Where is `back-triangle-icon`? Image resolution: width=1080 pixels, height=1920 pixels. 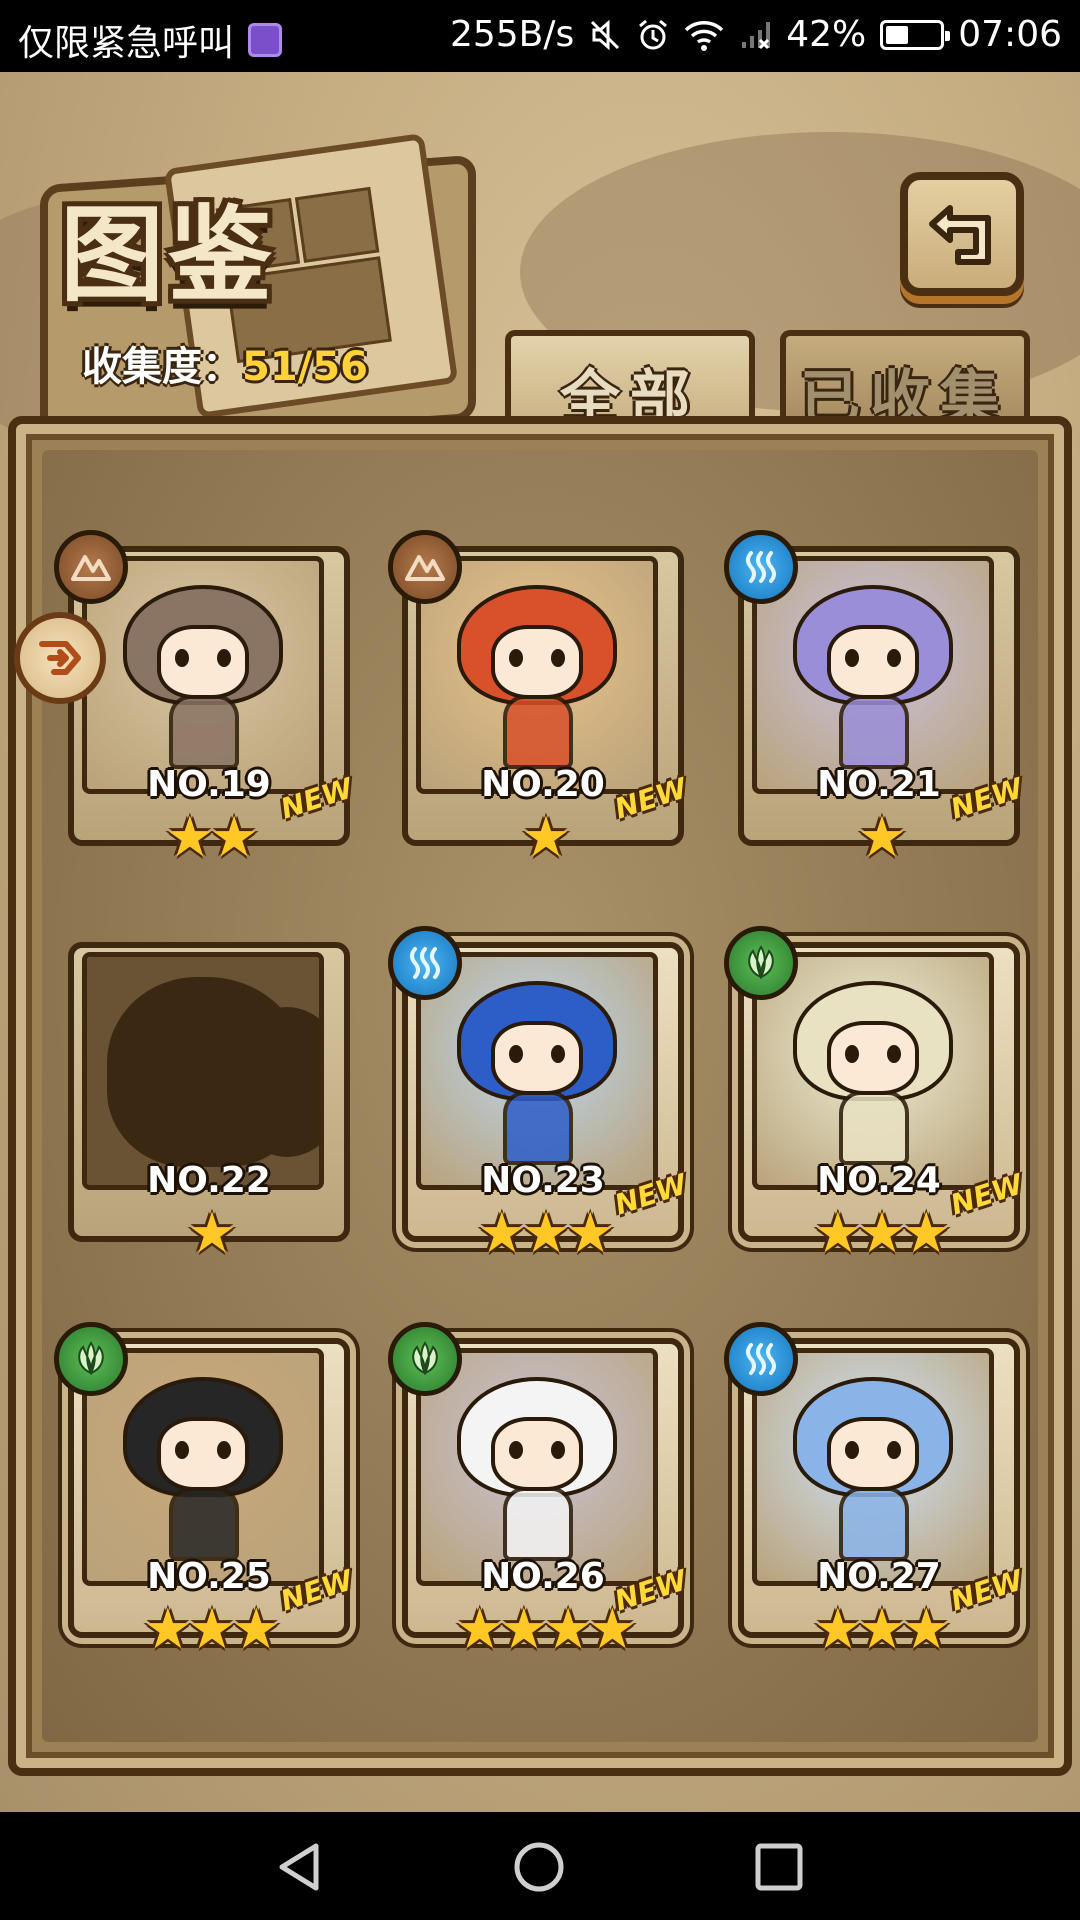 back-triangle-icon is located at coordinates (299, 1867).